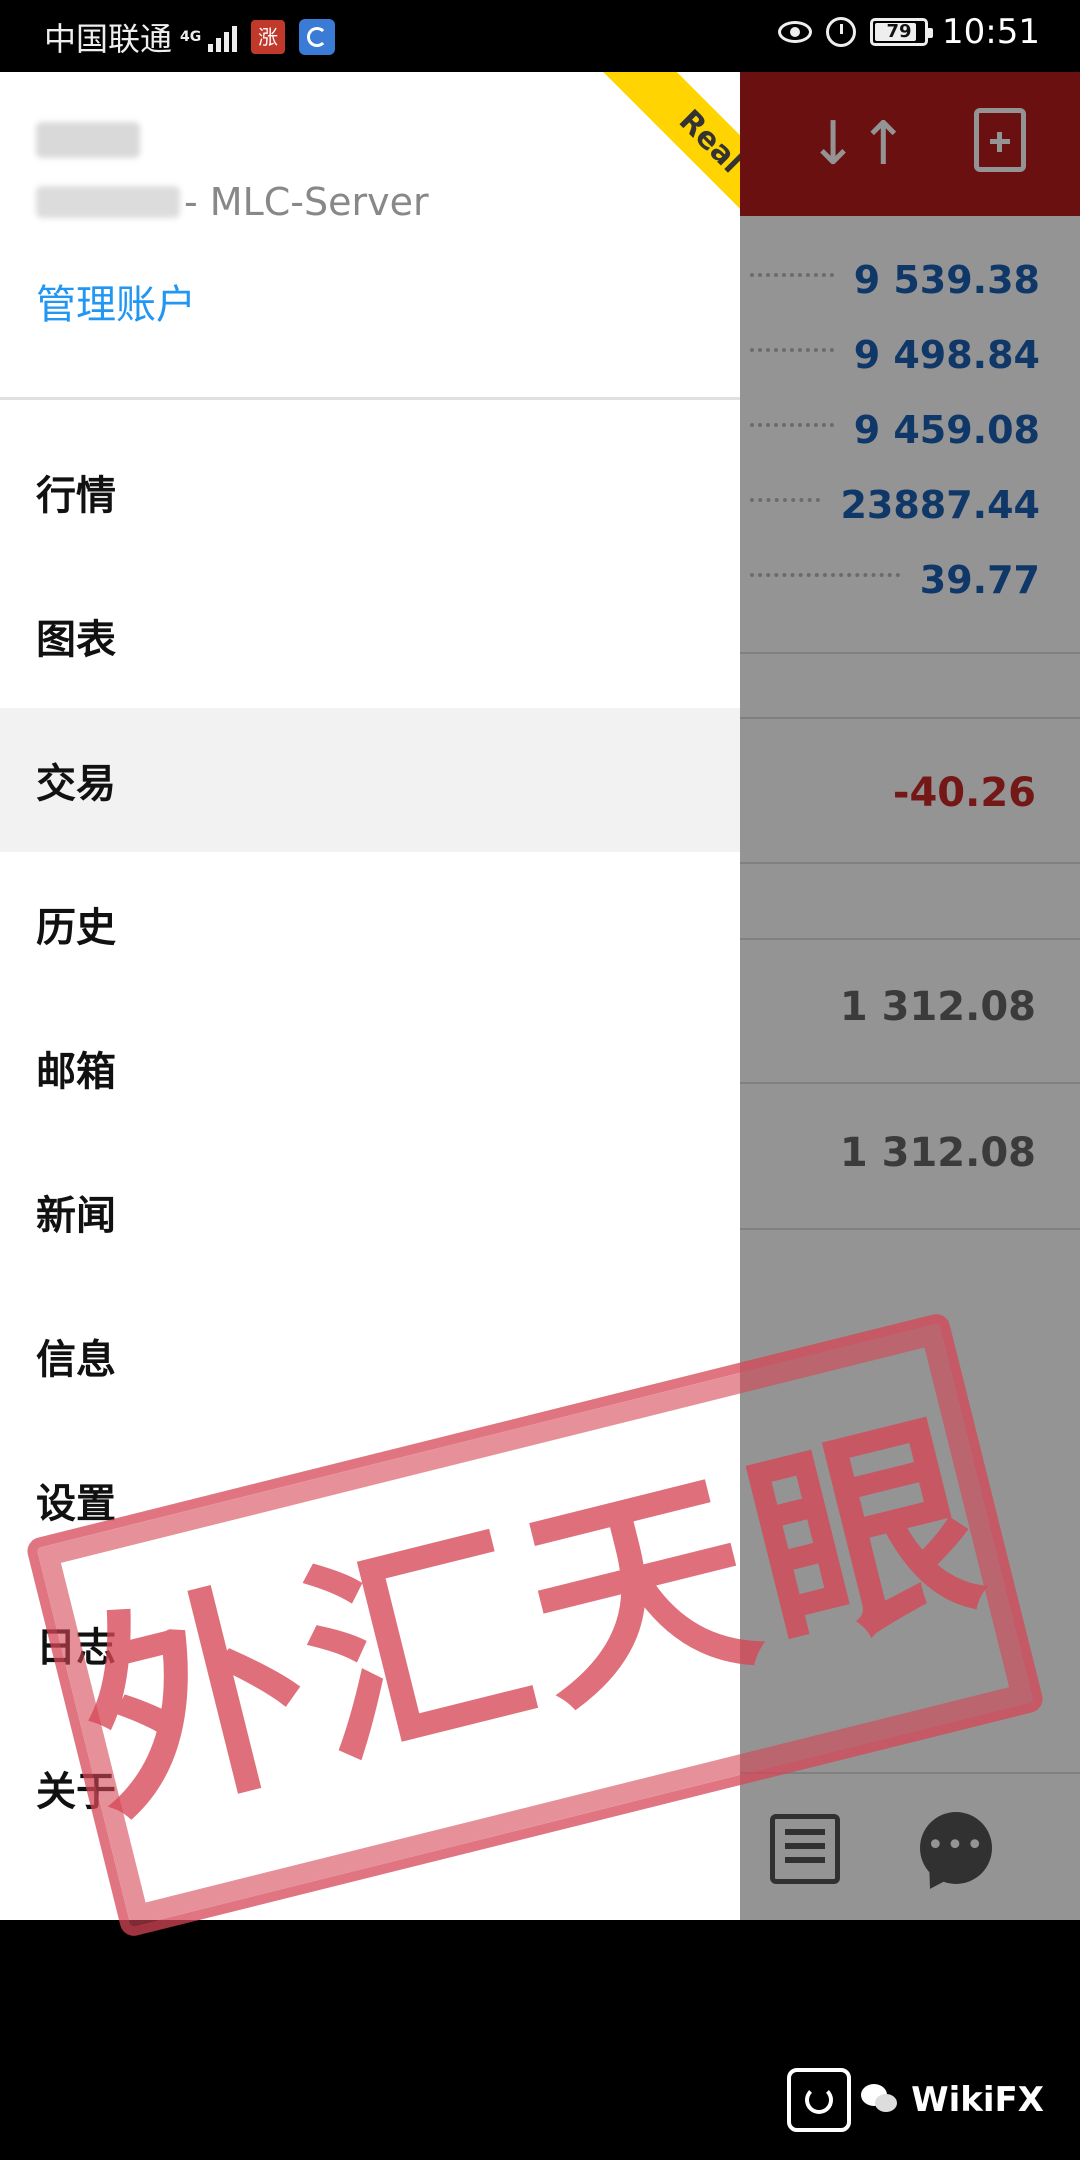 This screenshot has height=2160, width=1080. Describe the element at coordinates (108, 202) in the screenshot. I see `account-number-redacted` at that location.